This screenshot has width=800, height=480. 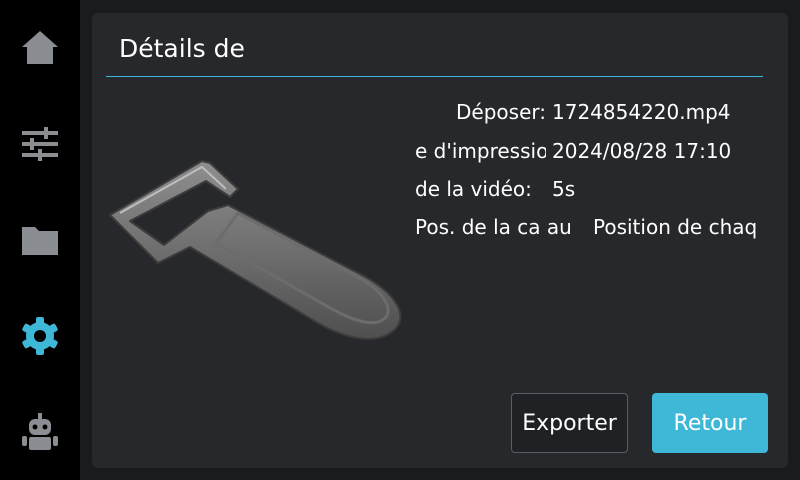 I want to click on folder-icon, so click(x=40, y=241).